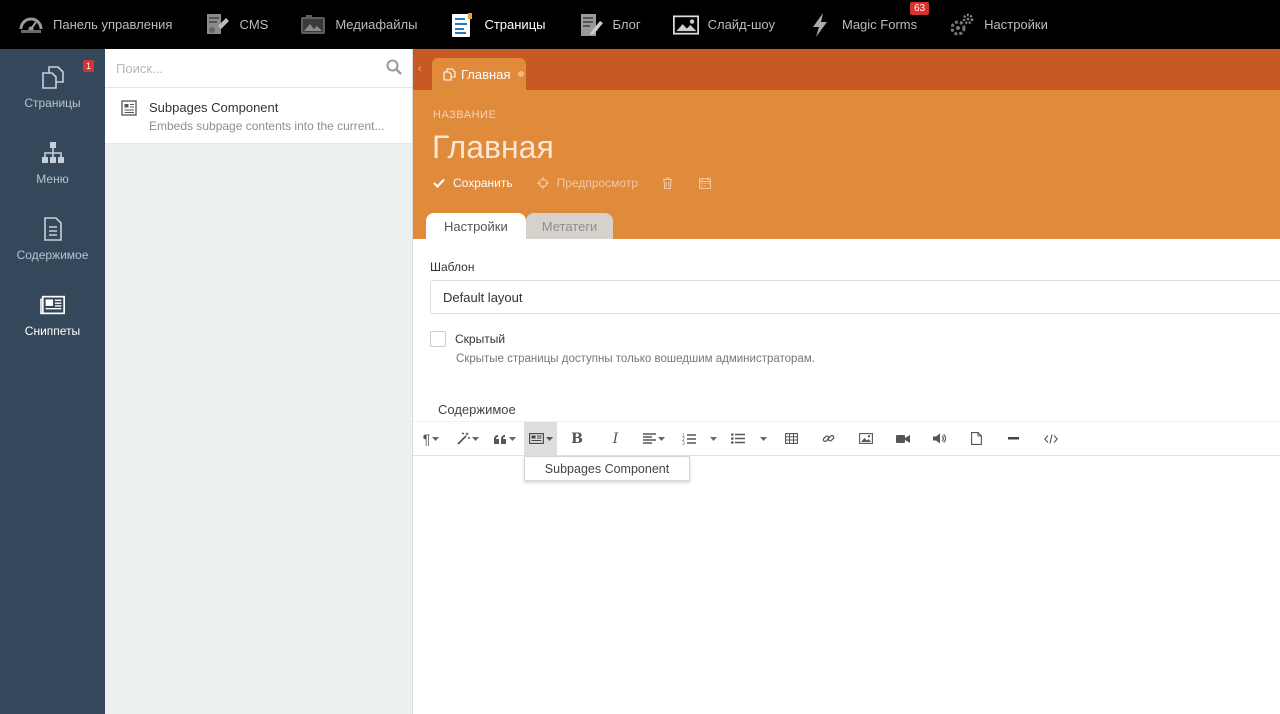 This screenshot has width=1280, height=714. I want to click on document-tab-label: Главная, so click(486, 74).